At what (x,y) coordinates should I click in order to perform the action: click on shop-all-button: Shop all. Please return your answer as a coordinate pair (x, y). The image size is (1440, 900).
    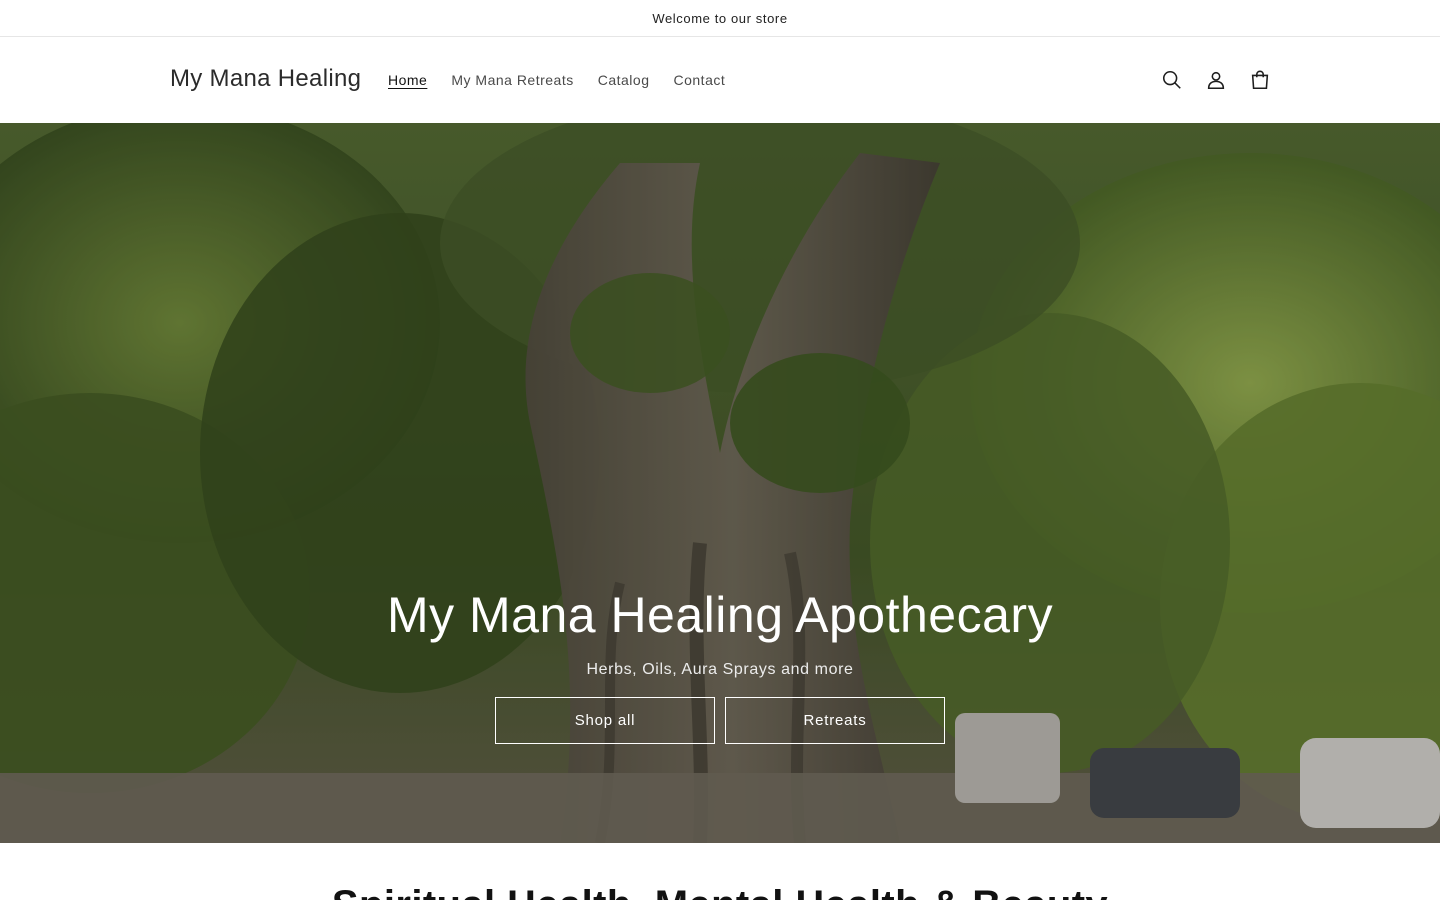
    Looking at the image, I should click on (605, 720).